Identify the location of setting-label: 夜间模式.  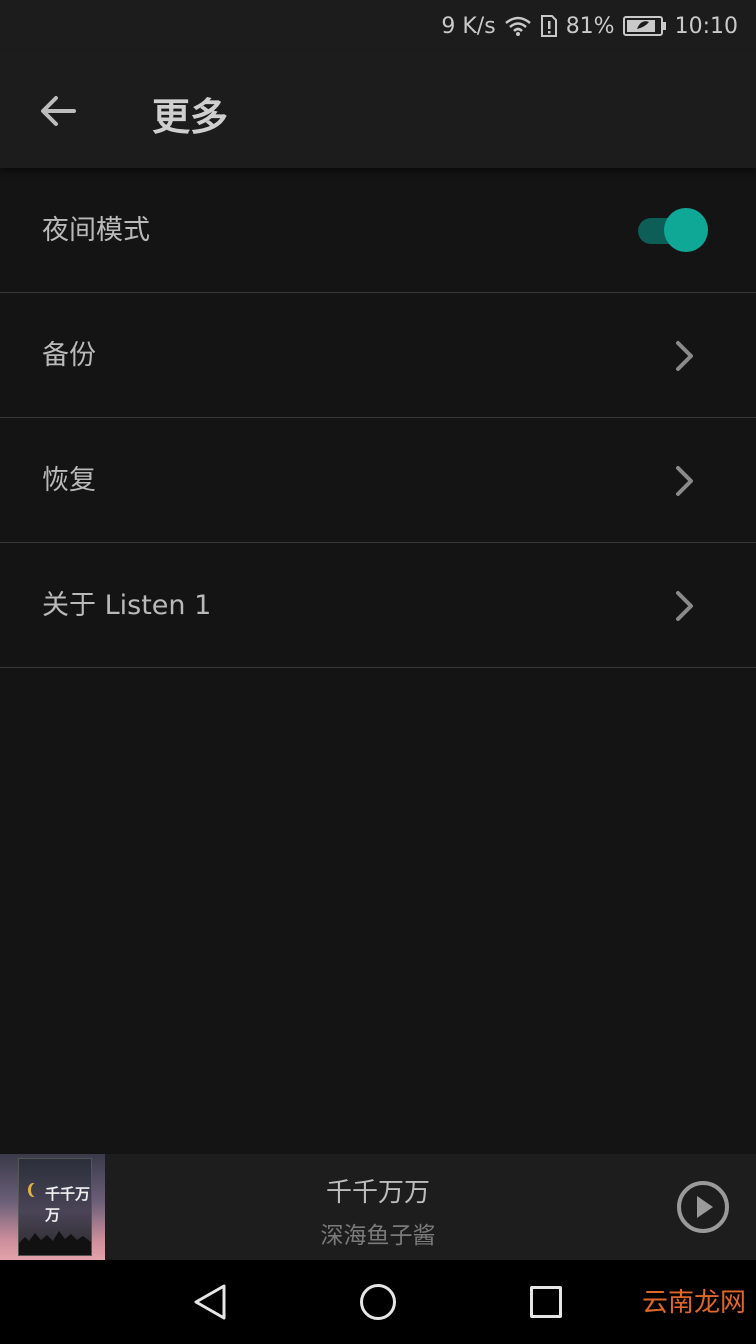
(96, 230).